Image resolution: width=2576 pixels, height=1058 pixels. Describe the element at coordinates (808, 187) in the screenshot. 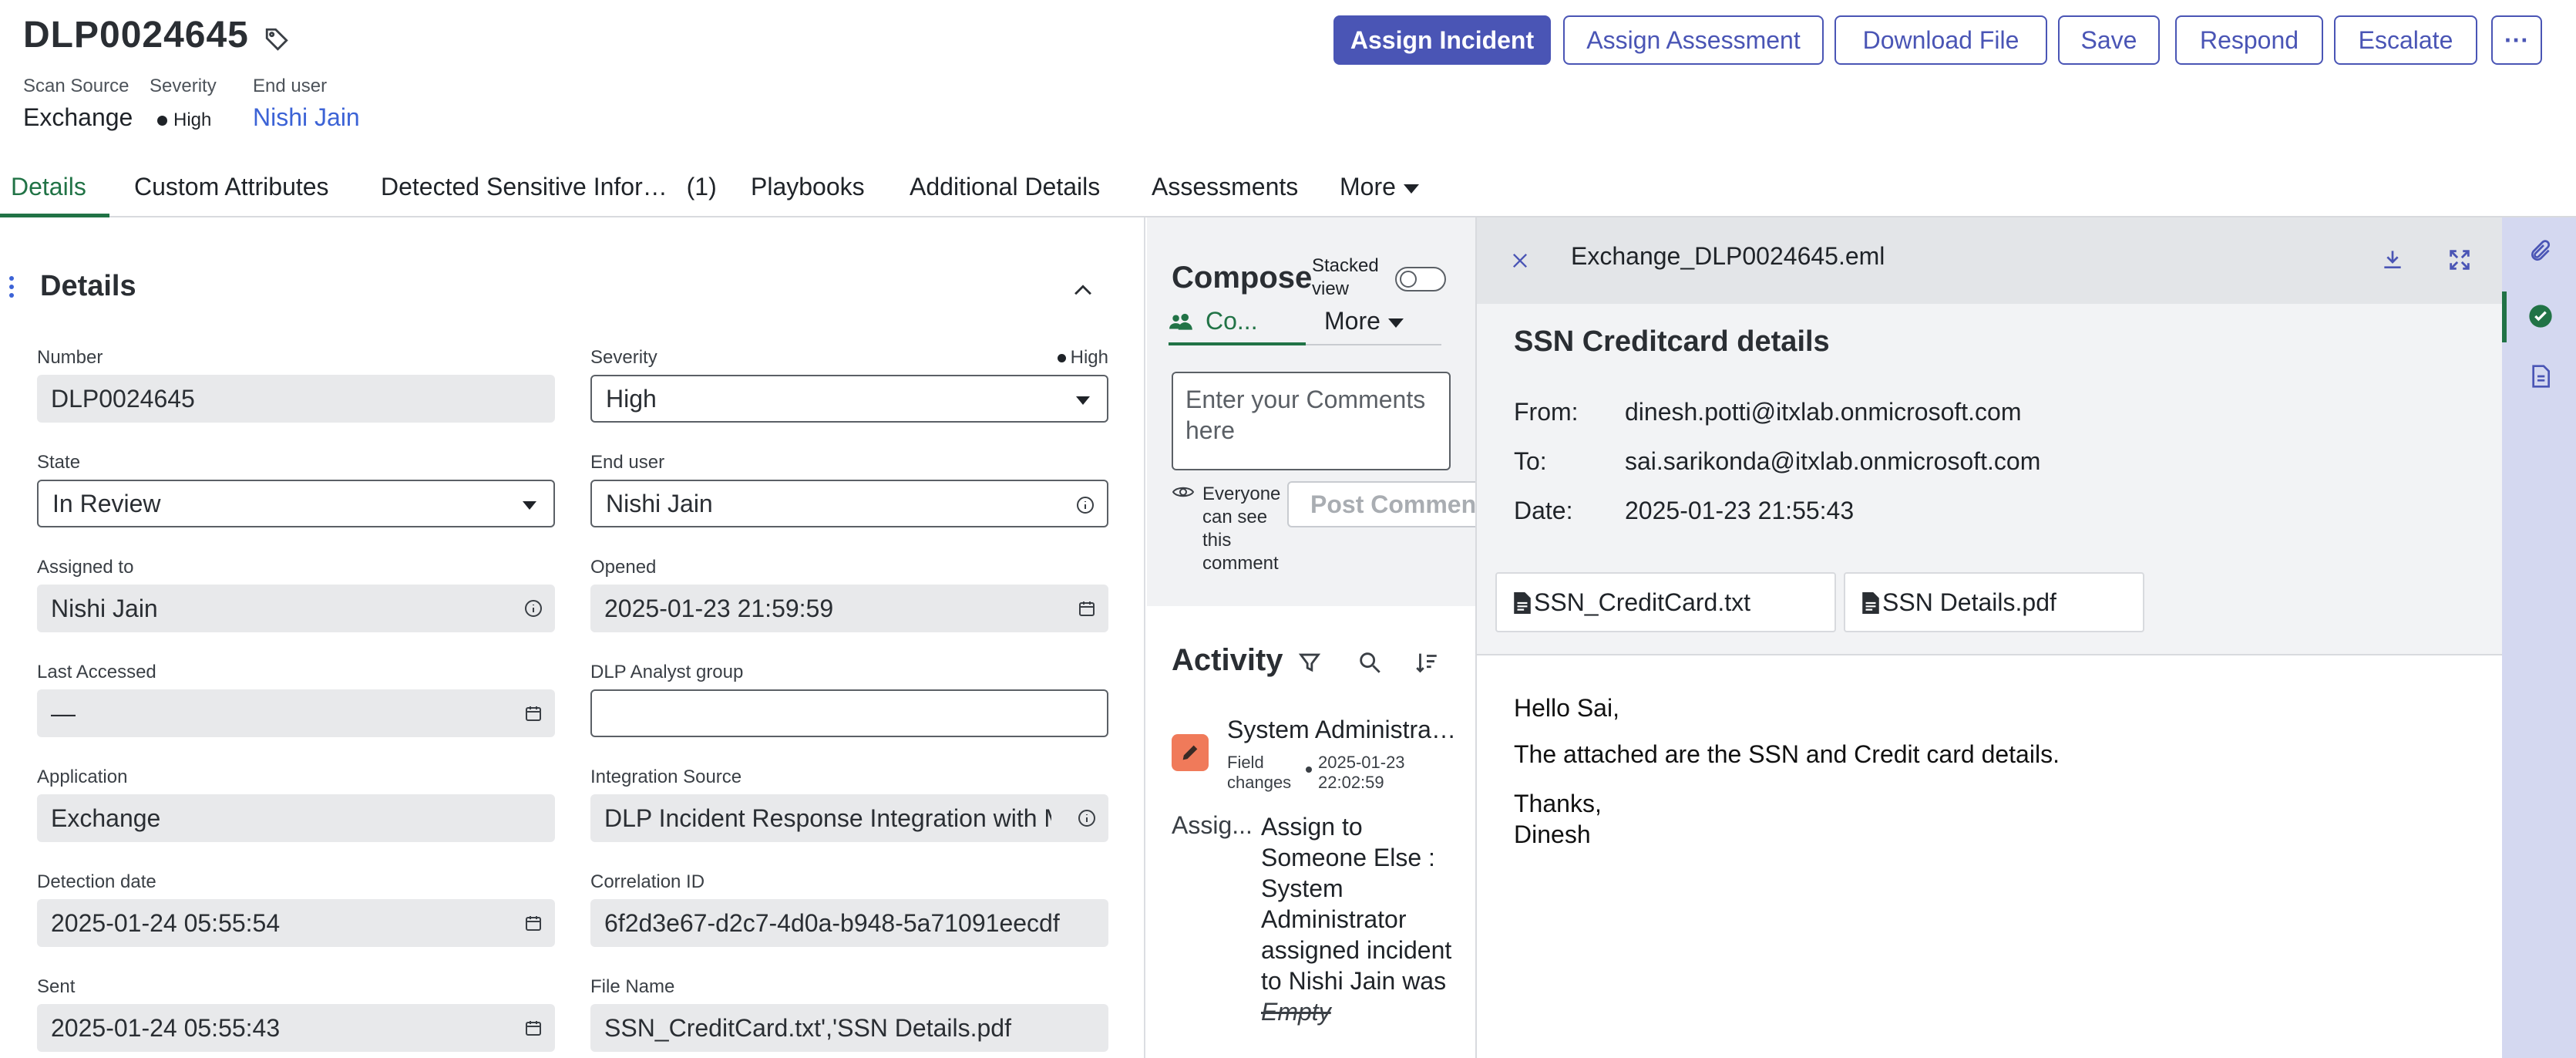

I see `tab-playbooks: Playbooks` at that location.